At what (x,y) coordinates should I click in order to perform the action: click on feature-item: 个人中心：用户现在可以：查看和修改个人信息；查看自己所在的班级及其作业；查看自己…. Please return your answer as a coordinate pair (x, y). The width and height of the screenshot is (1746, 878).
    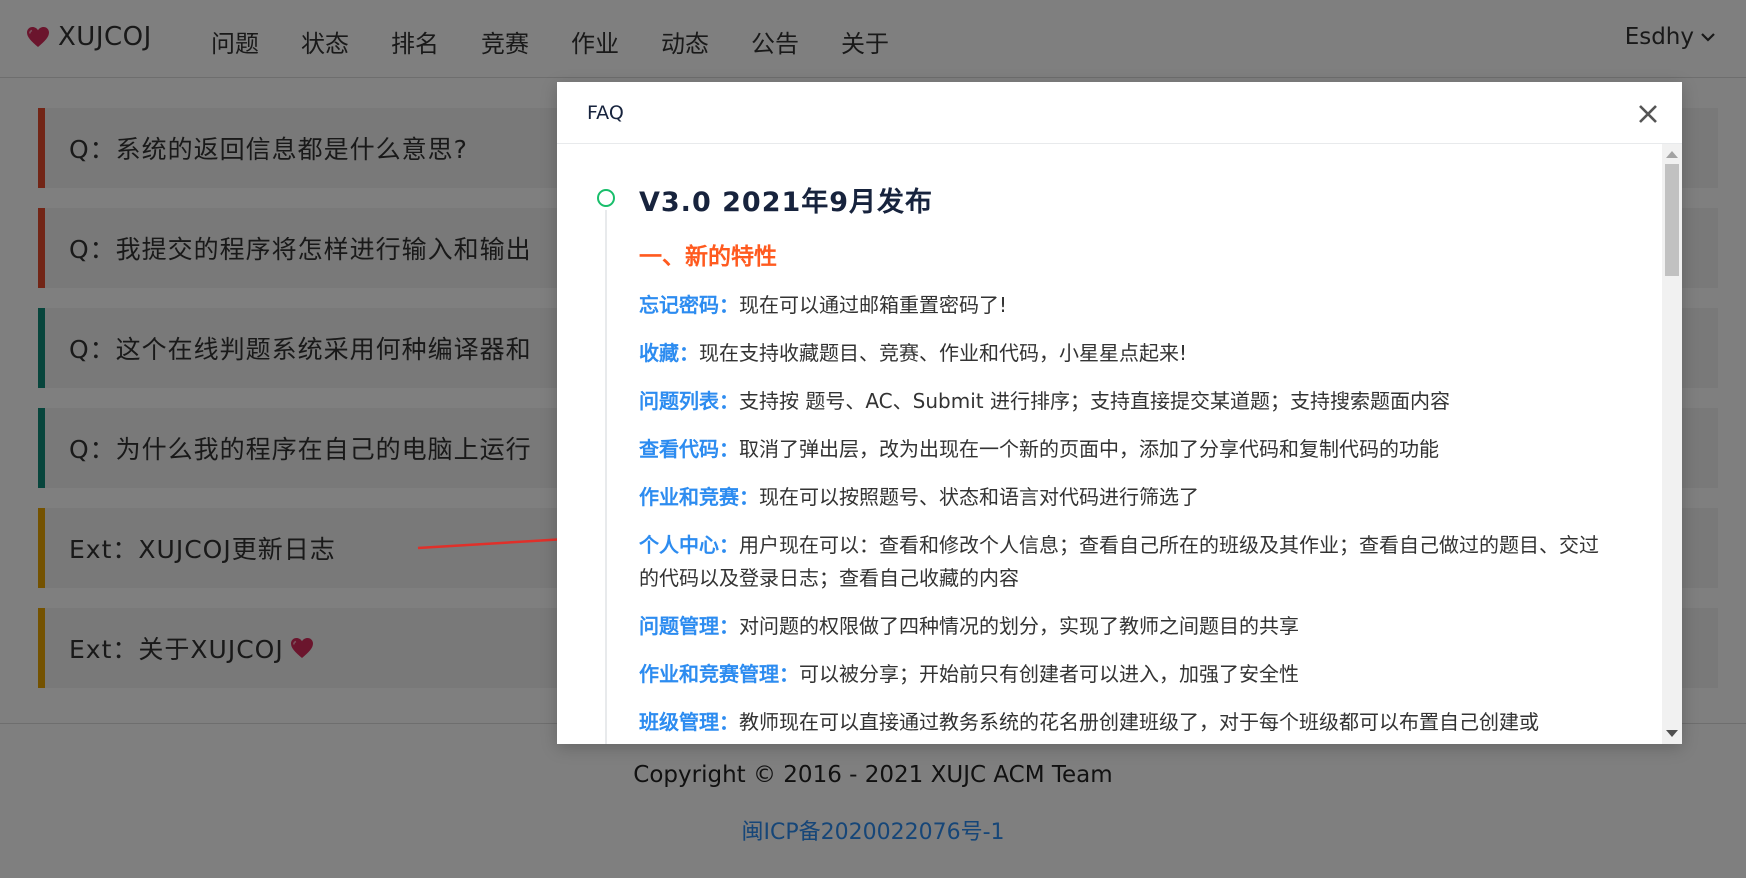
    Looking at the image, I should click on (1124, 562).